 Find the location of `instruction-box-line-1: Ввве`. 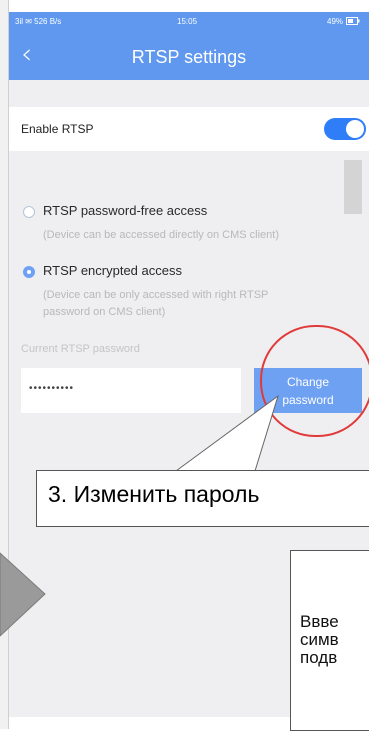

instruction-box-line-1: Ввве is located at coordinates (319, 621).